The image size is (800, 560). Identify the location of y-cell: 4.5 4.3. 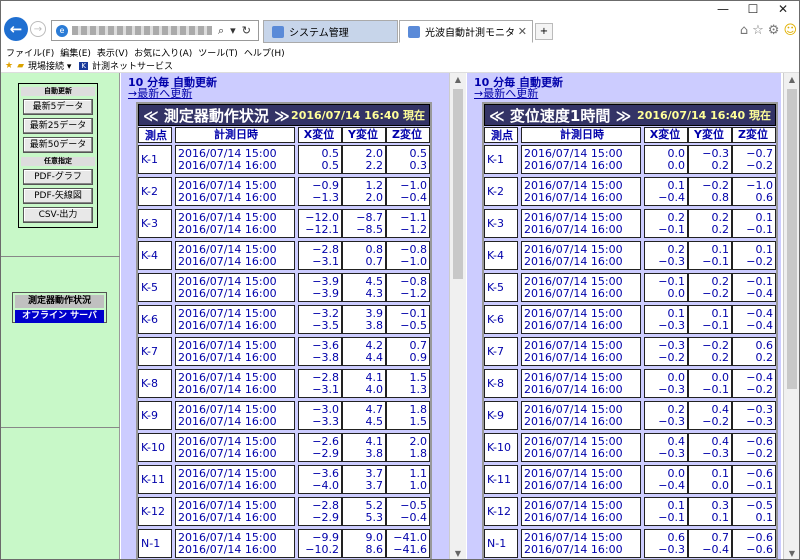
(364, 287).